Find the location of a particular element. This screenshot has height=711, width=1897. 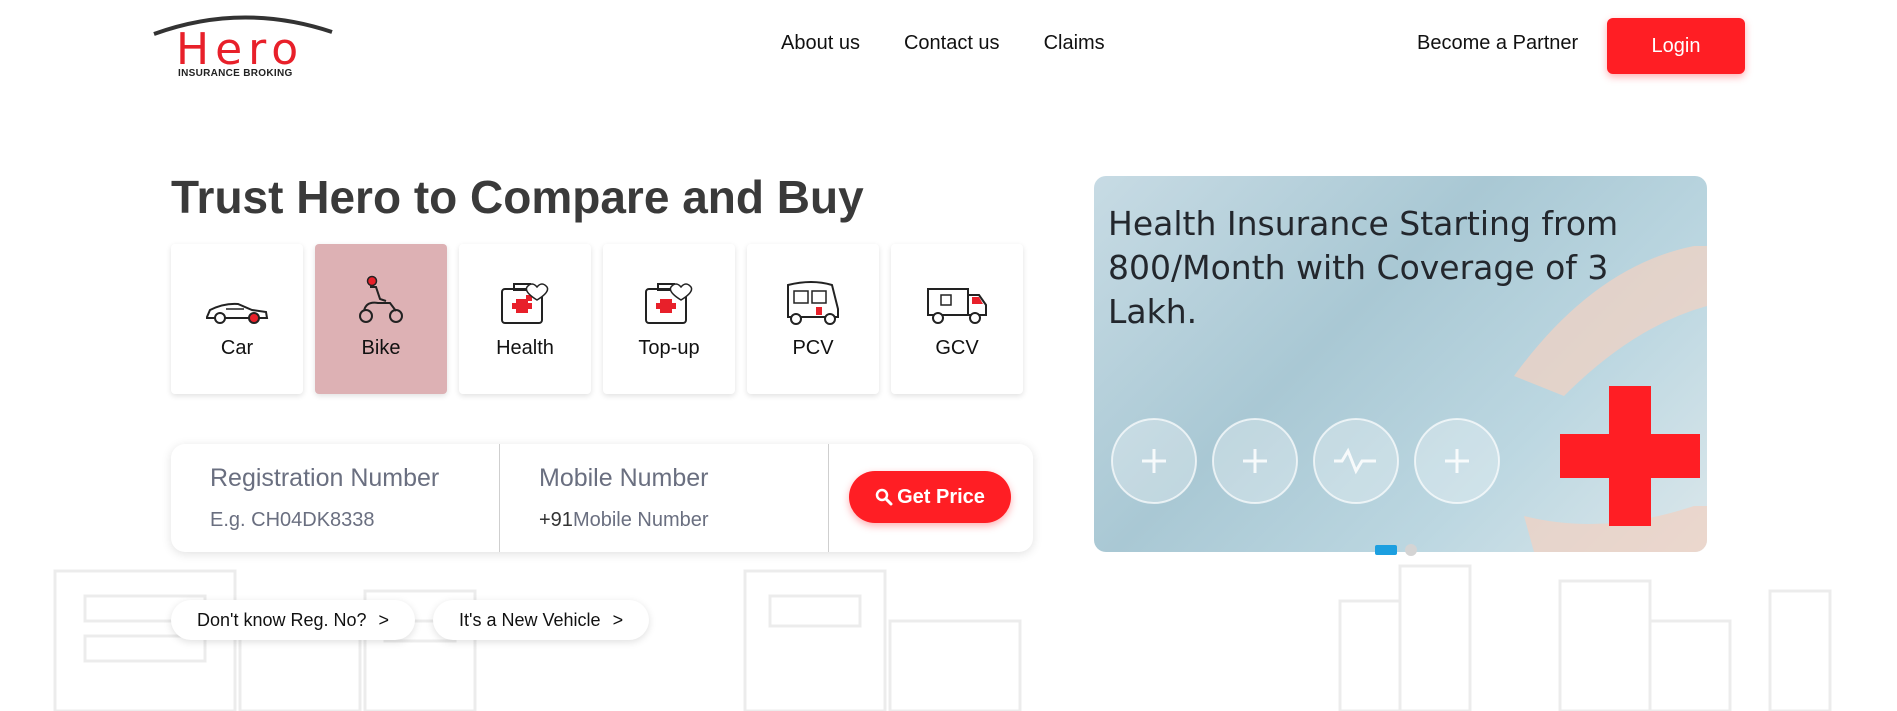

goods-truck-icon is located at coordinates (957, 306).